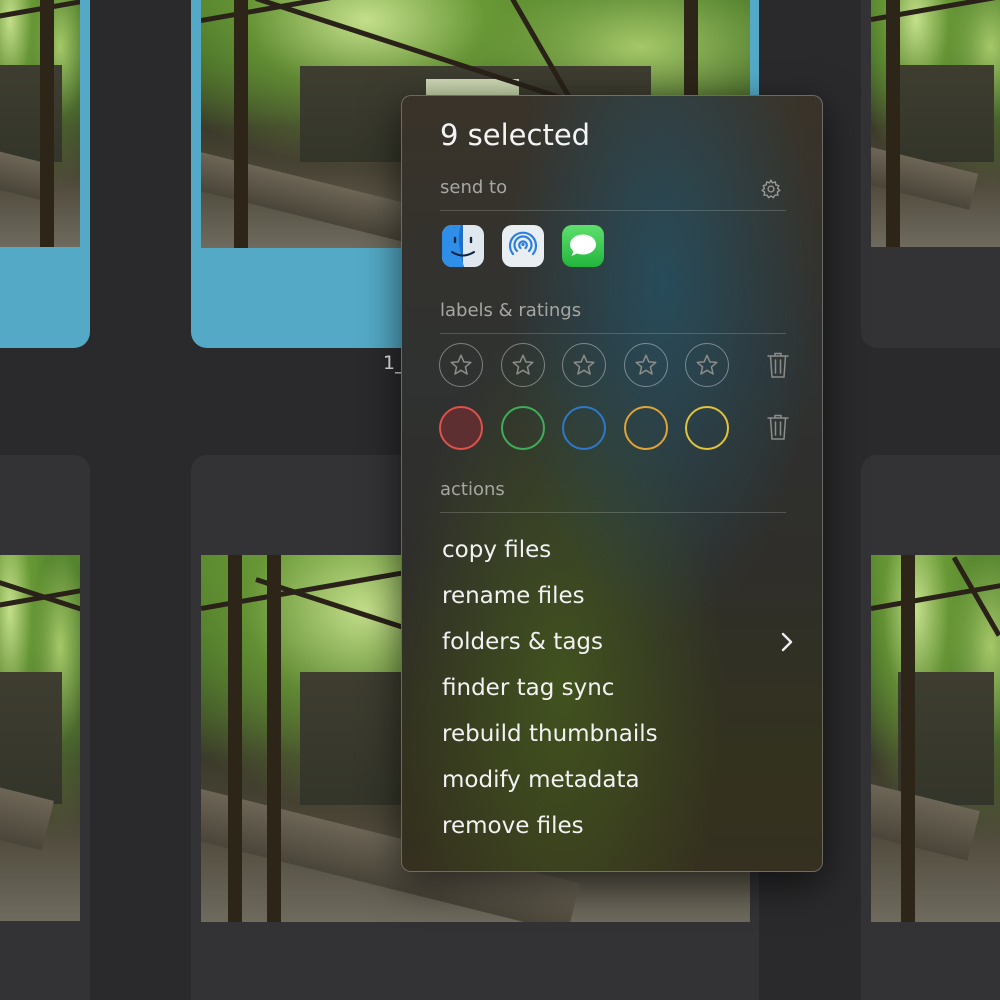 The width and height of the screenshot is (1000, 1000). What do you see at coordinates (528, 688) in the screenshot?
I see `action-finder-tag-sync: finder tag sync` at bounding box center [528, 688].